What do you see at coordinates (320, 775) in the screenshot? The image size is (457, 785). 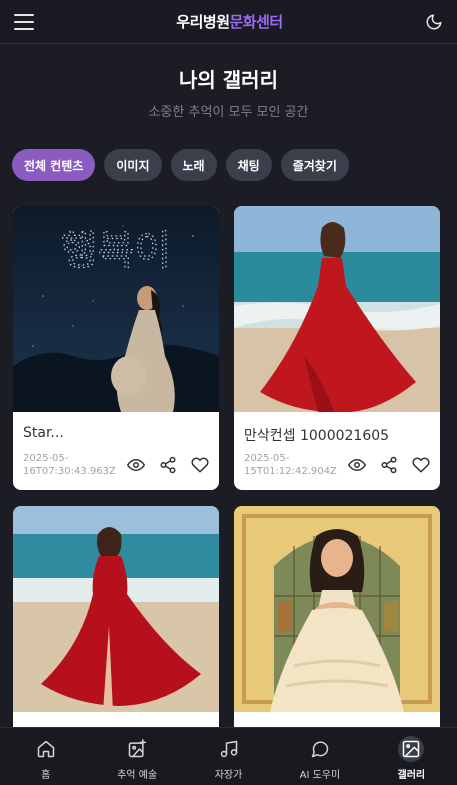 I see `nav-label: AI 도우미` at bounding box center [320, 775].